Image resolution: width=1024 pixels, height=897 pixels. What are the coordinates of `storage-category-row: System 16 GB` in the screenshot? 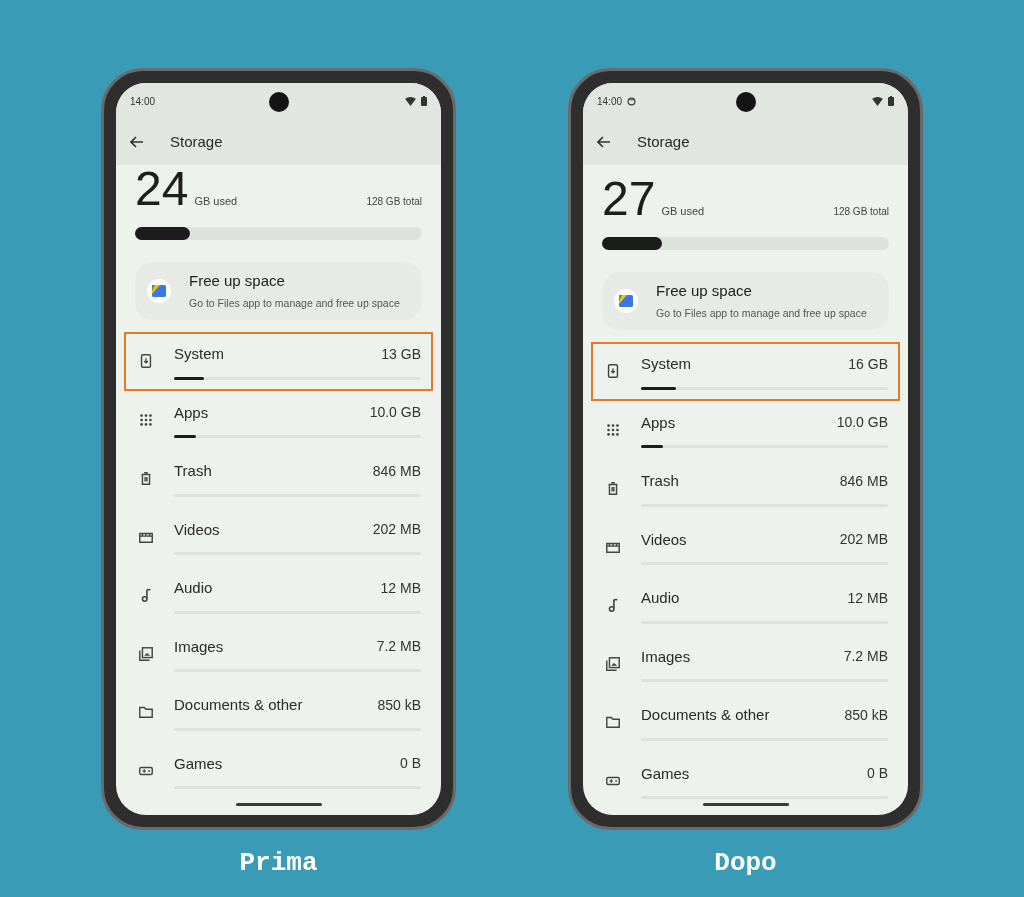 It's located at (745, 371).